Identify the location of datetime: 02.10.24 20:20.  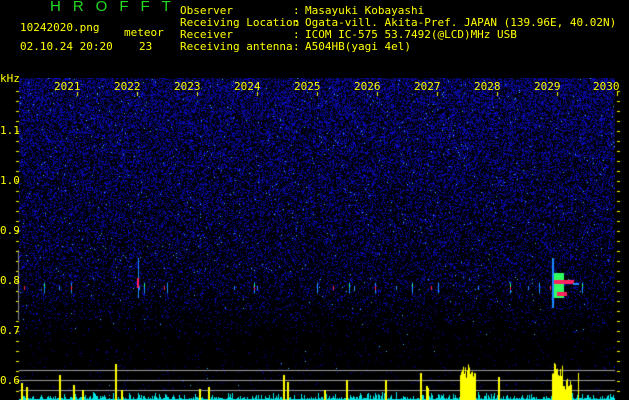
(66, 46).